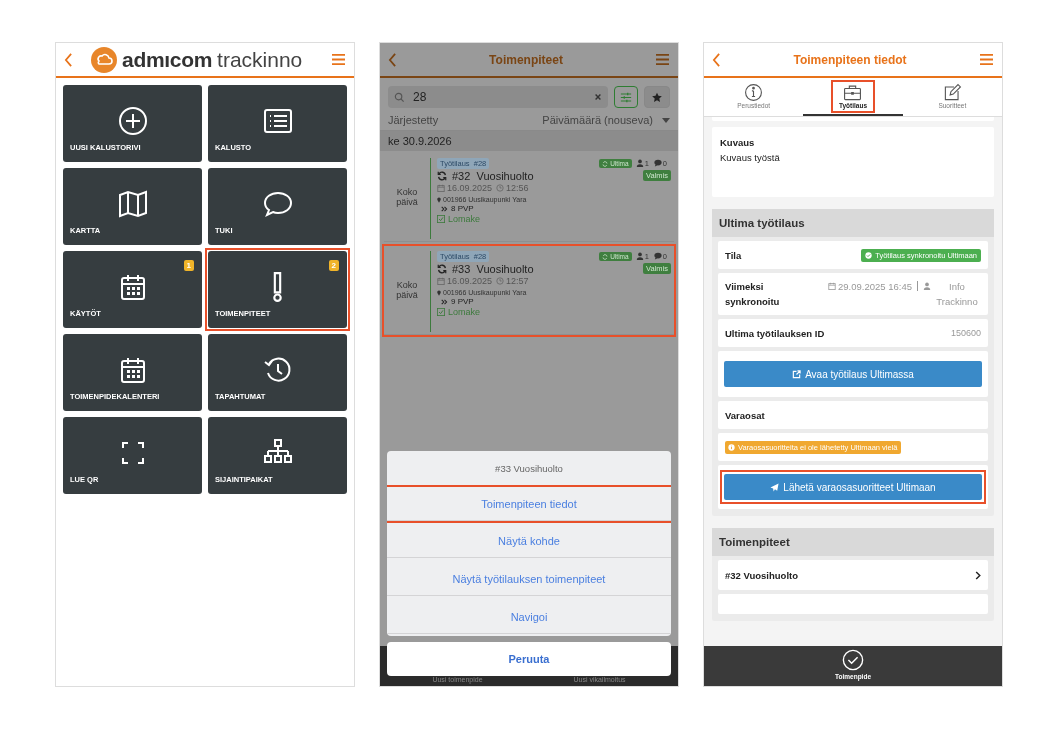 The height and width of the screenshot is (739, 1055). What do you see at coordinates (952, 92) in the screenshot?
I see `edit-icon` at bounding box center [952, 92].